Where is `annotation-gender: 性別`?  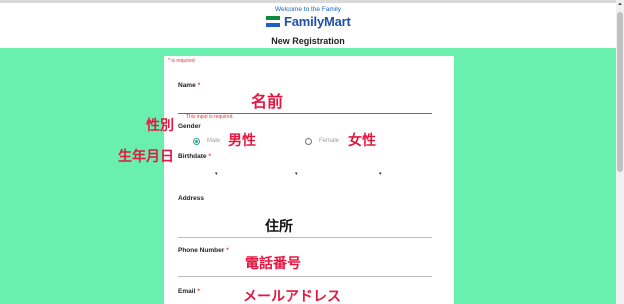
annotation-gender: 性別 is located at coordinates (160, 125).